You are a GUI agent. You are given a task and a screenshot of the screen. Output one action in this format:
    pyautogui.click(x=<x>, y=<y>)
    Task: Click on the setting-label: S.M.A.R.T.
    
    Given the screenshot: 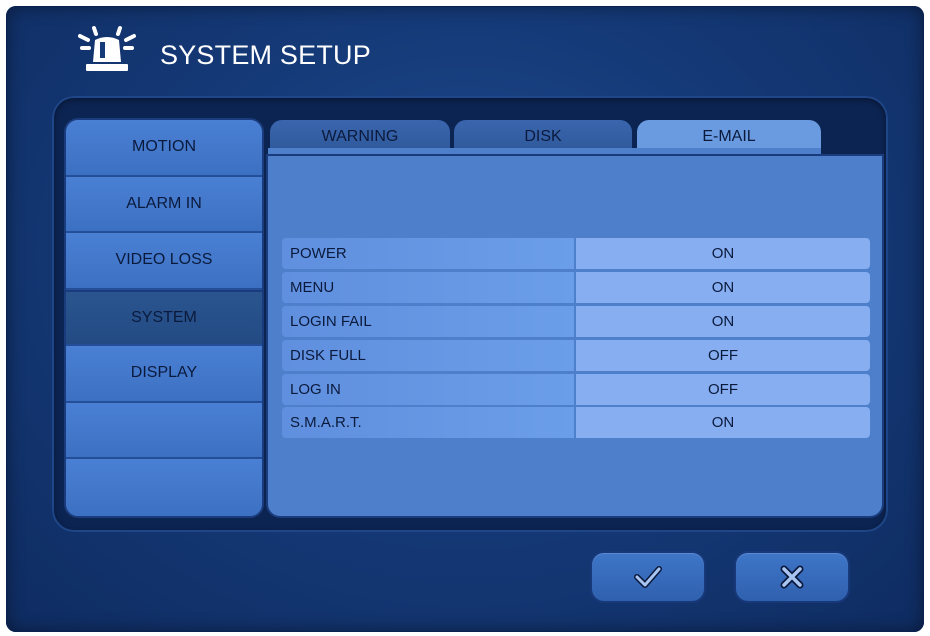 What is the action you would take?
    pyautogui.click(x=428, y=422)
    